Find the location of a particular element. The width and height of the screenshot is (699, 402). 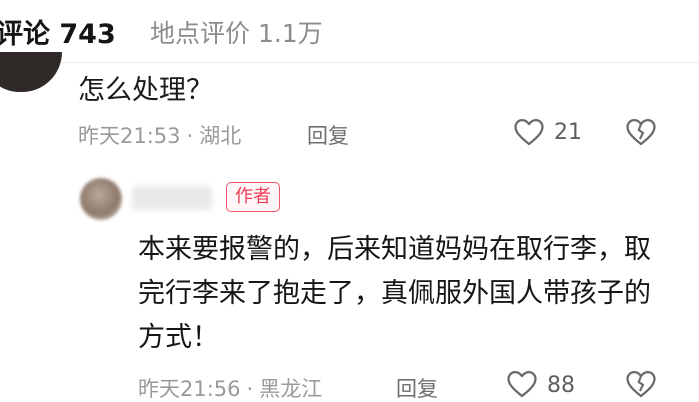

username-redacted is located at coordinates (172, 198).